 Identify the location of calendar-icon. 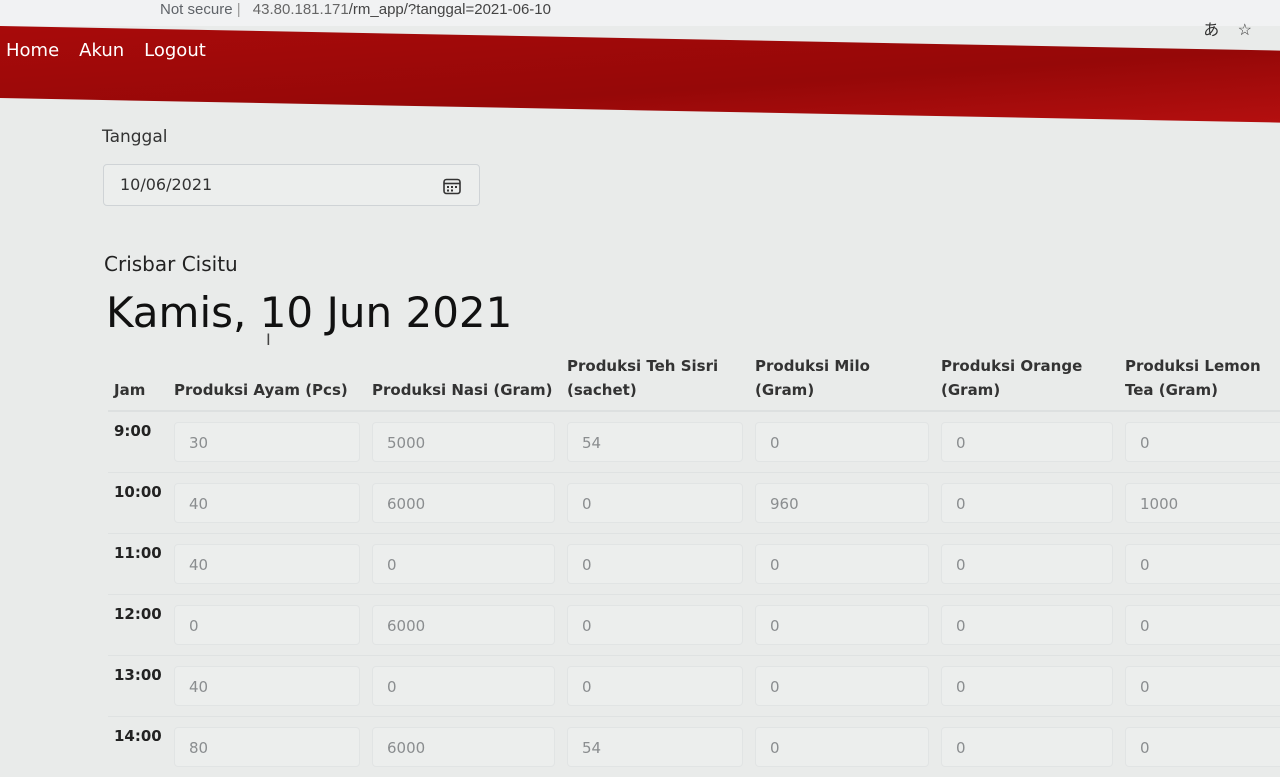
(452, 186).